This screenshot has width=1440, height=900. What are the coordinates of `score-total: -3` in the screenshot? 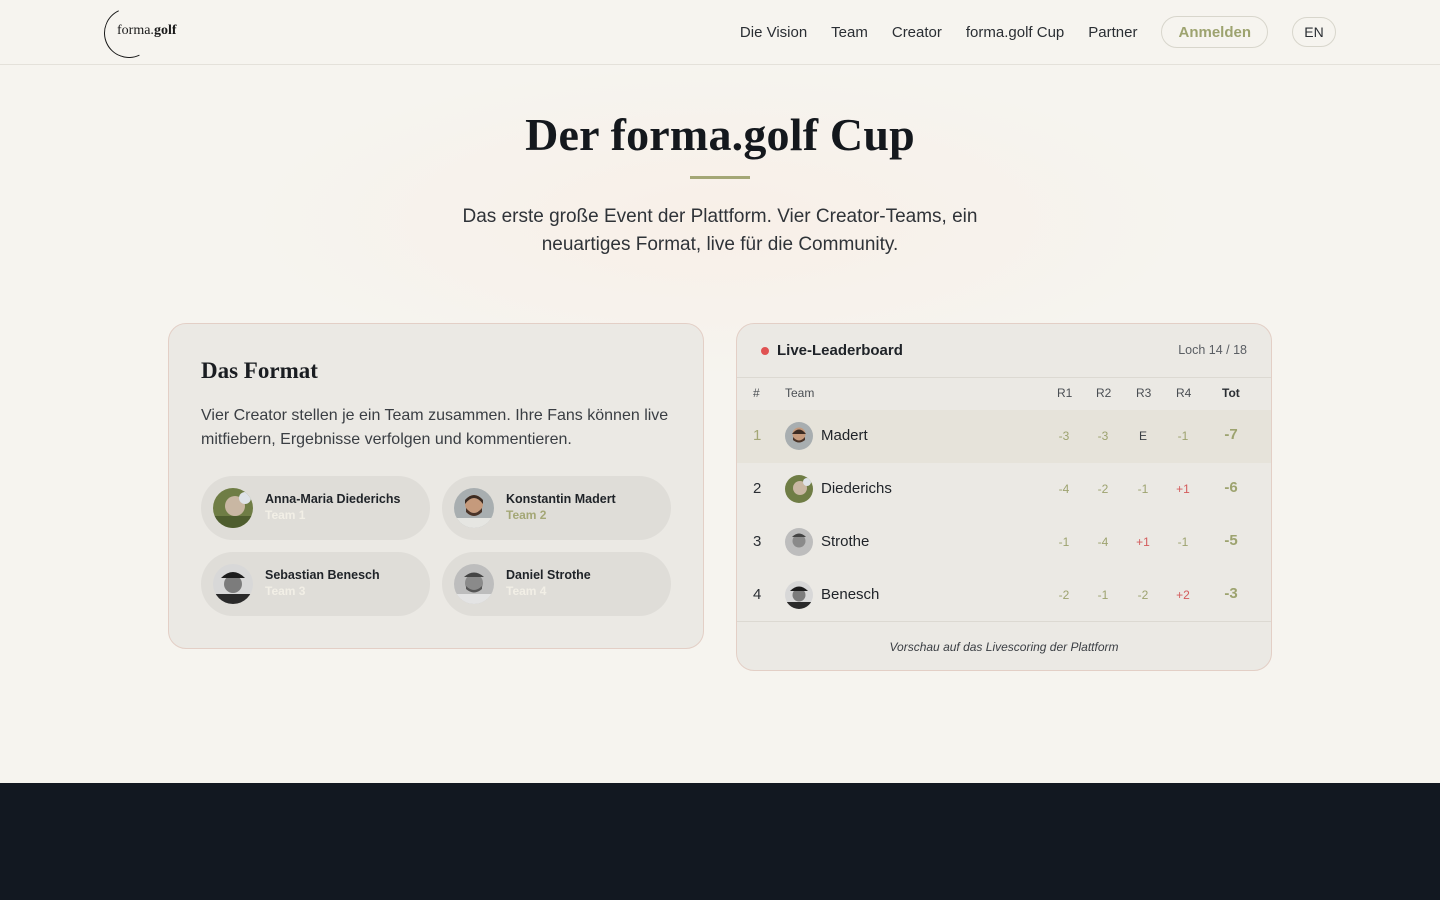 It's located at (1231, 593).